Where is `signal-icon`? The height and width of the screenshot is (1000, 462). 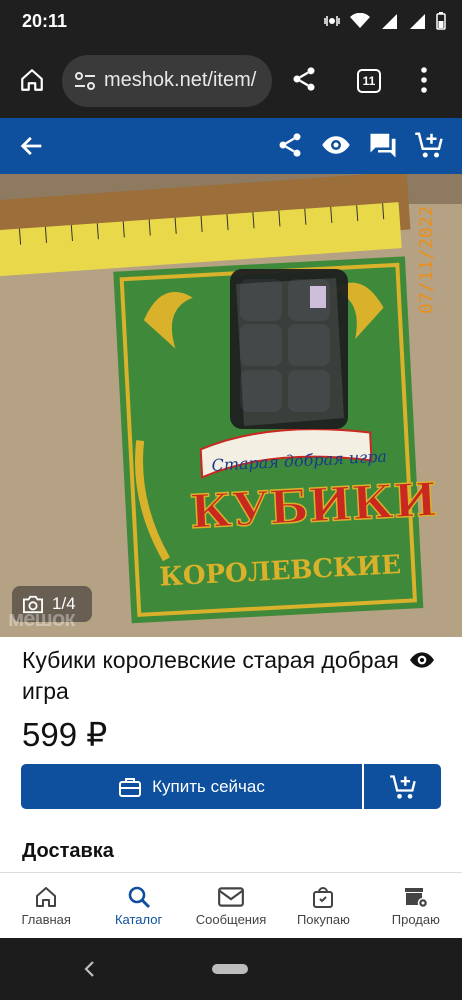 signal-icon is located at coordinates (389, 21).